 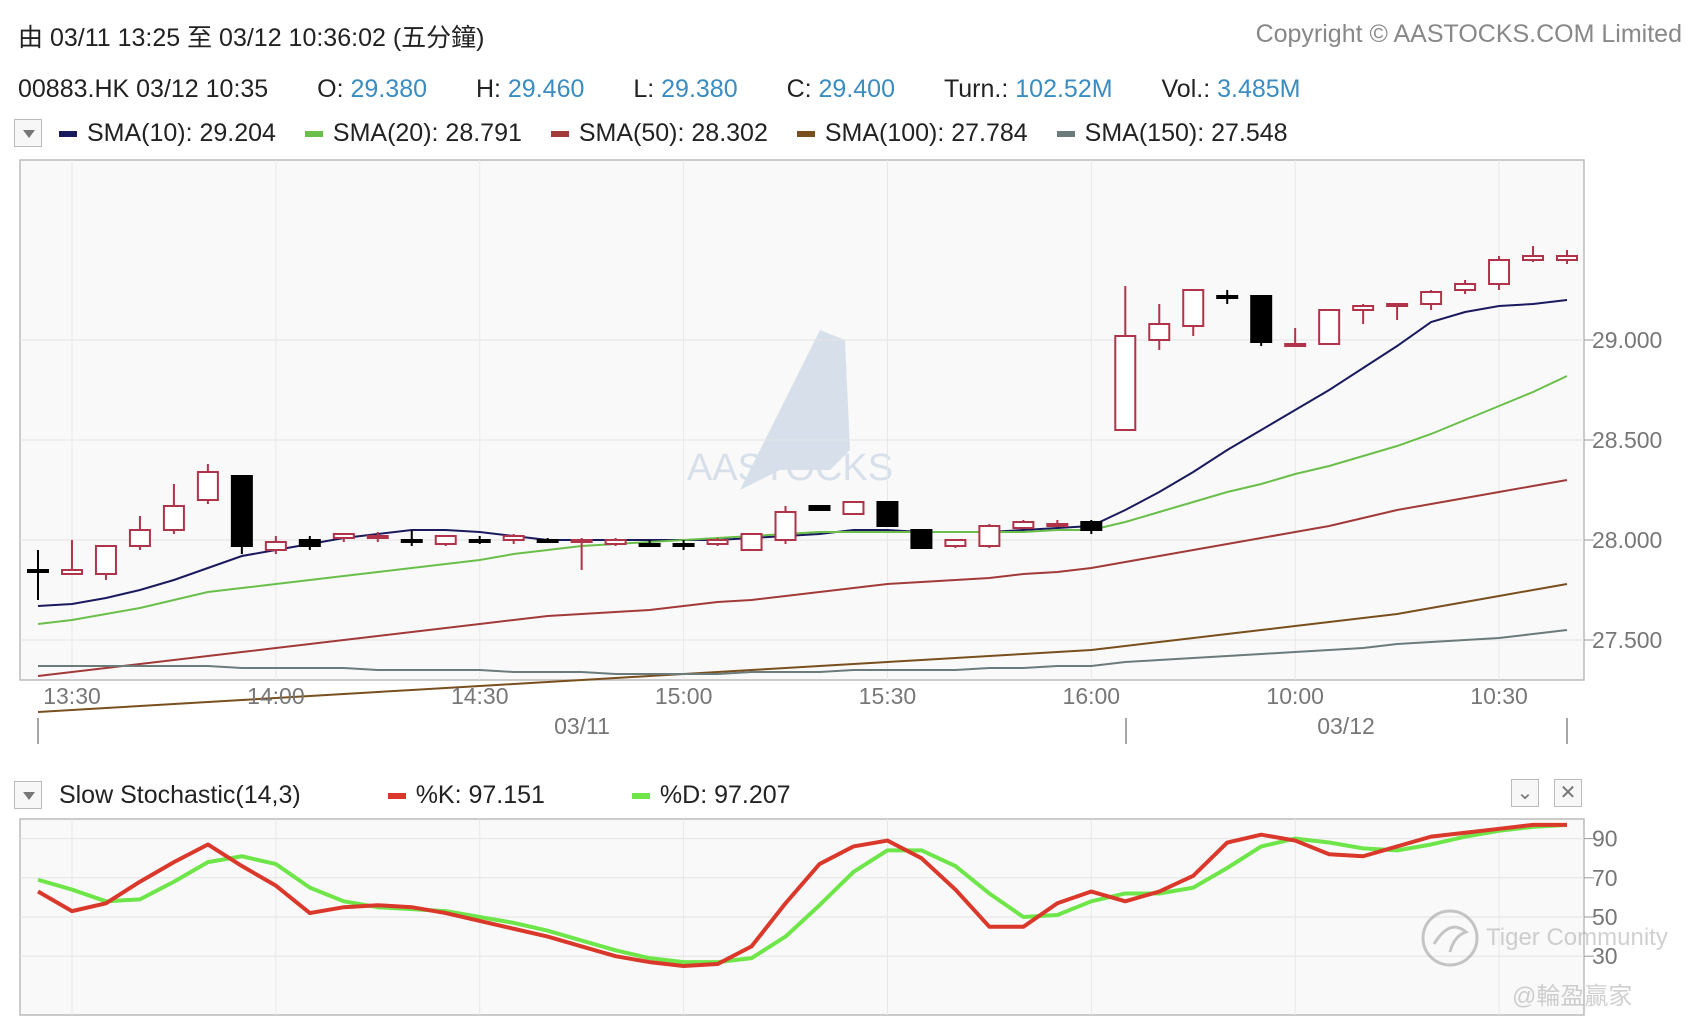 I want to click on sma150-label: SMA(150): 27.548, so click(x=1186, y=132).